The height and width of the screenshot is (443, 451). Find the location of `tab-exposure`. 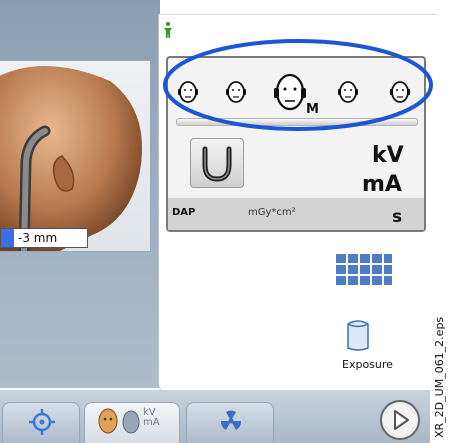

tab-exposure is located at coordinates (230, 422).